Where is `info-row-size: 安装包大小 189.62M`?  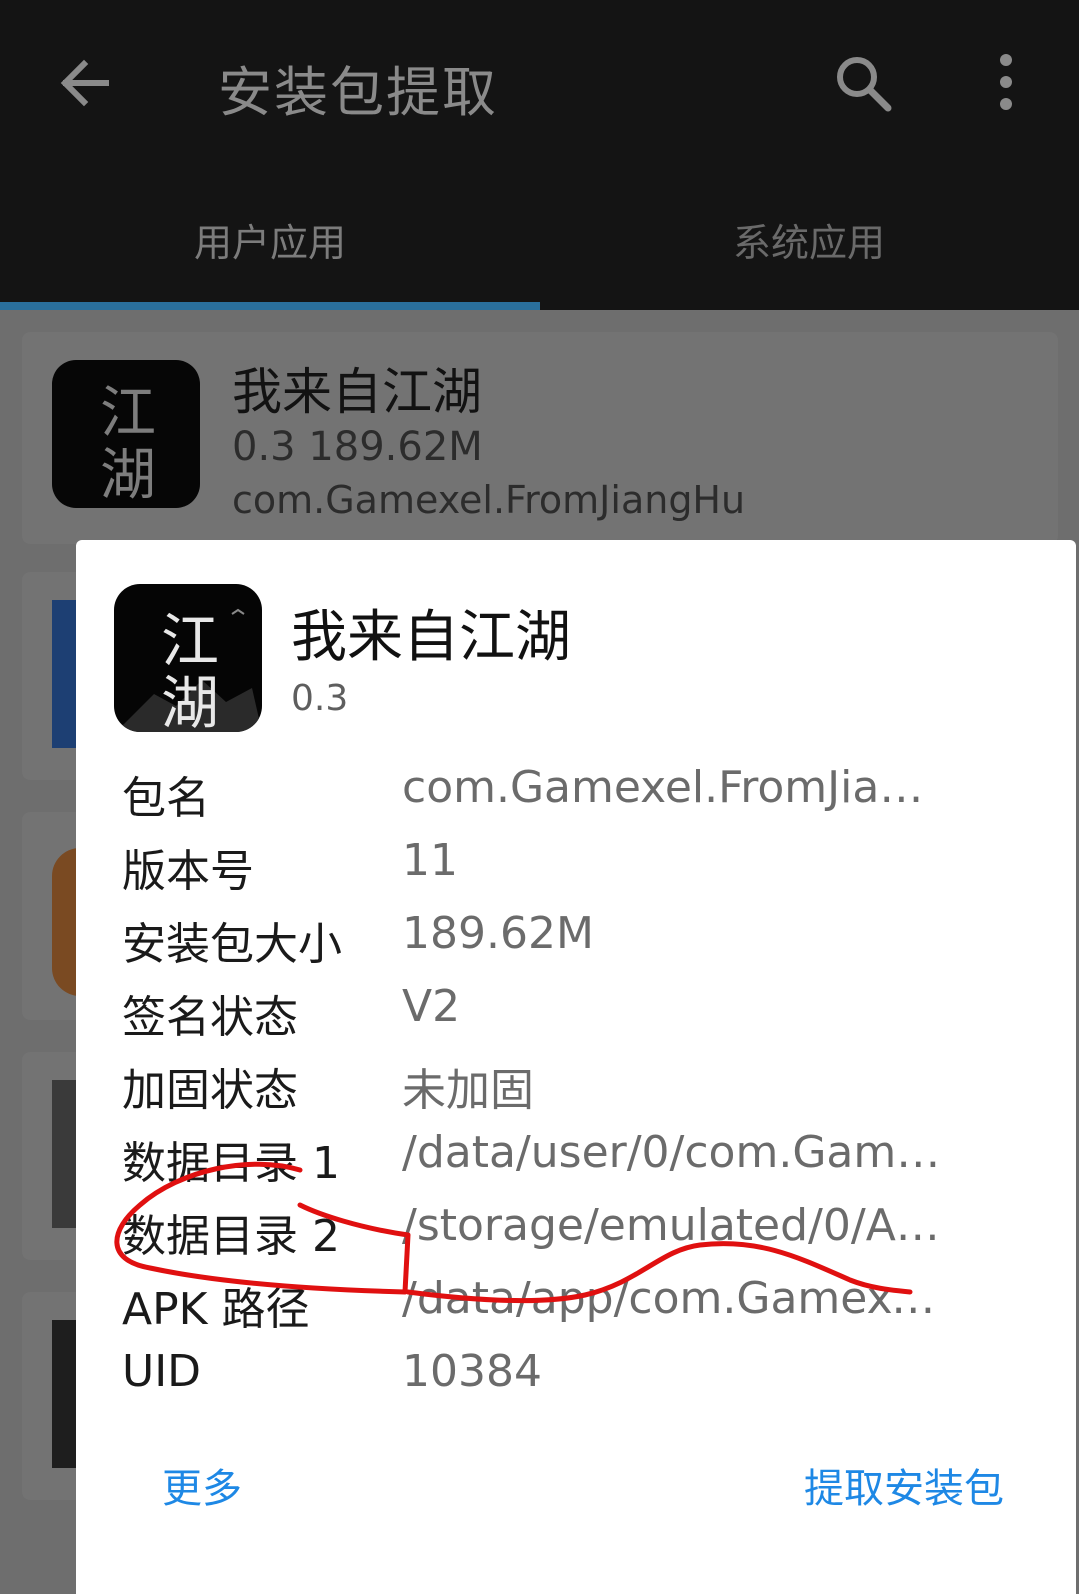 info-row-size: 安装包大小 189.62M is located at coordinates (587, 944).